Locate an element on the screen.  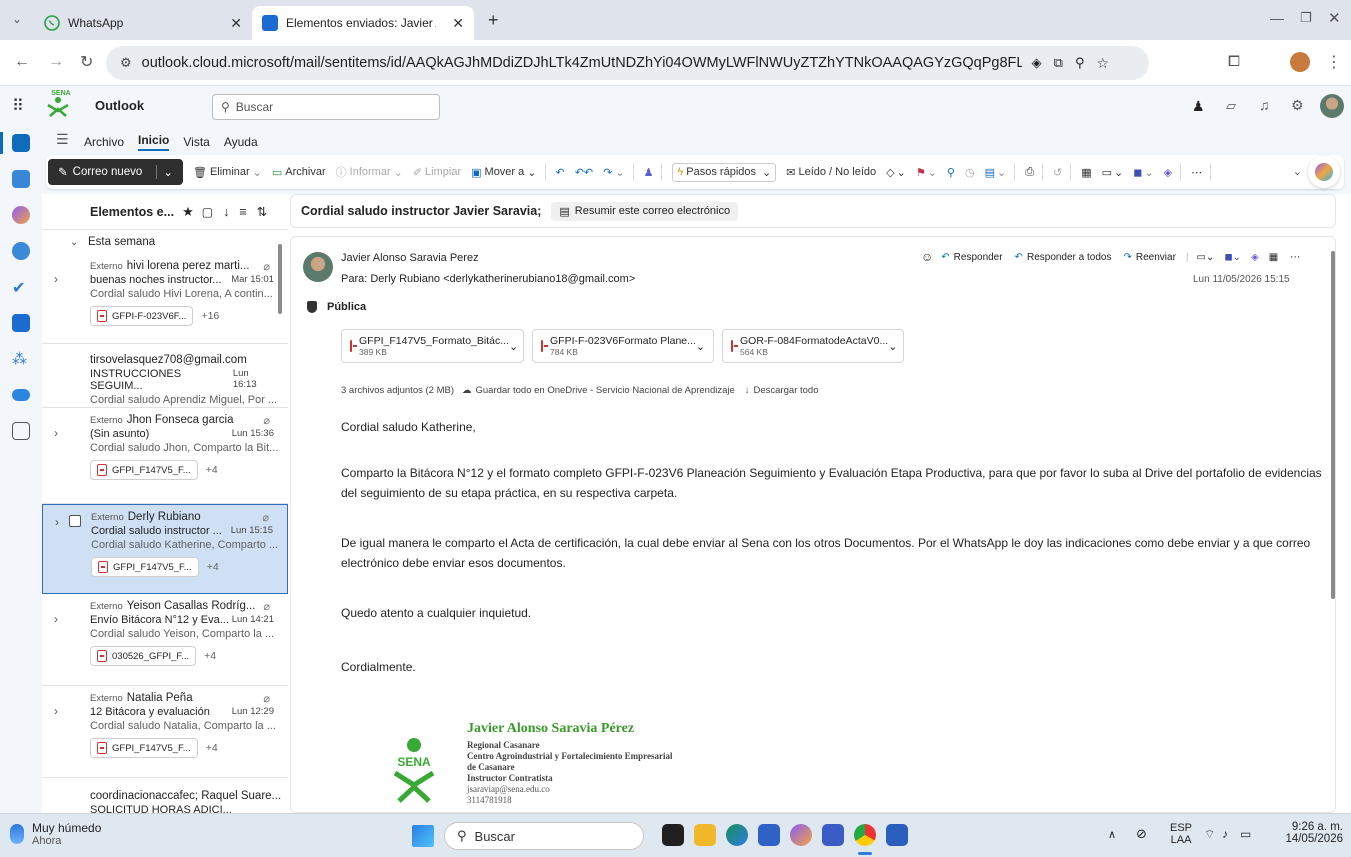
teams-icon: ♟ is located at coordinates (1198, 106).